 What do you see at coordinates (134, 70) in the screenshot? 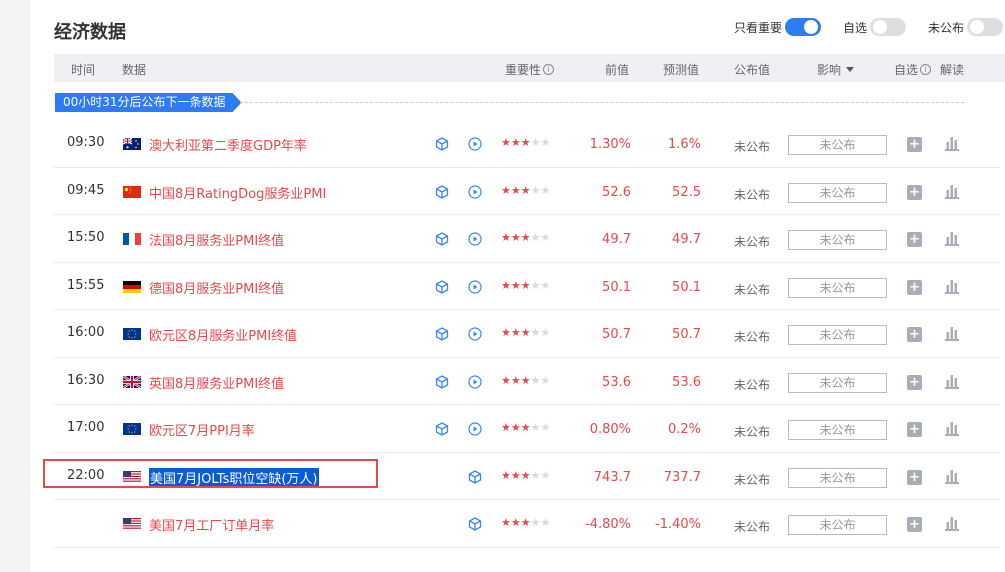
I see `col-data: 数据` at bounding box center [134, 70].